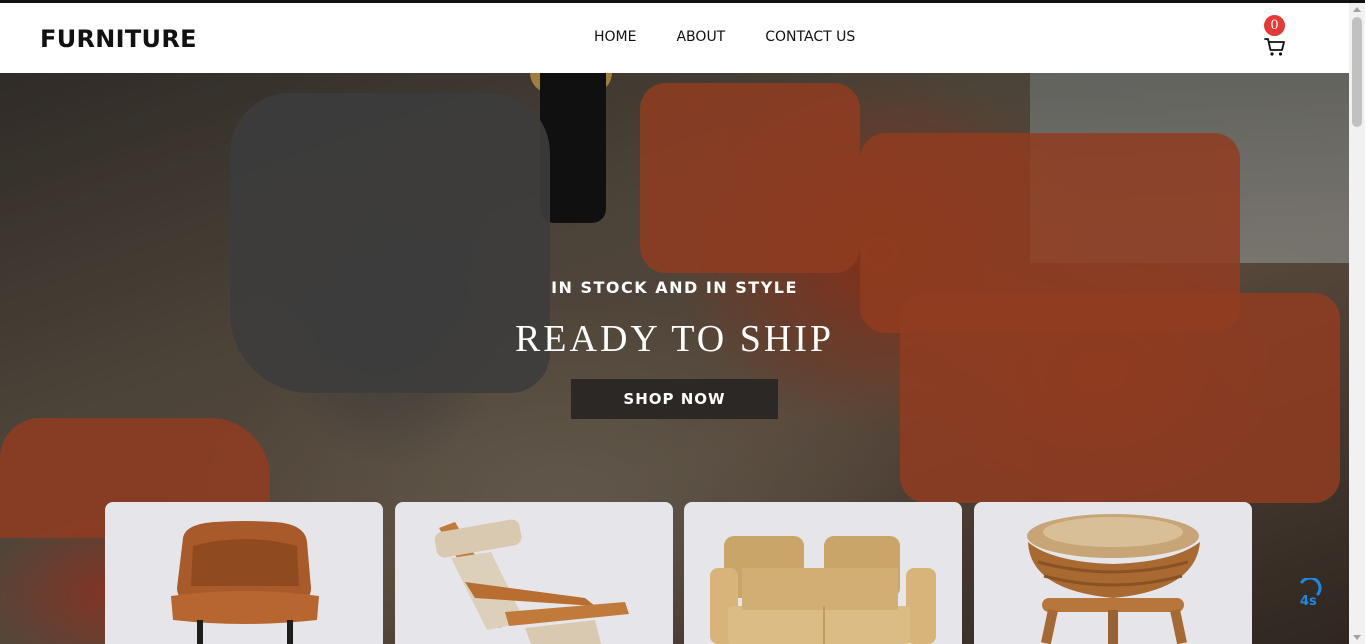 The width and height of the screenshot is (1365, 644). What do you see at coordinates (118, 39) in the screenshot?
I see `brand-logo: FURNITURE` at bounding box center [118, 39].